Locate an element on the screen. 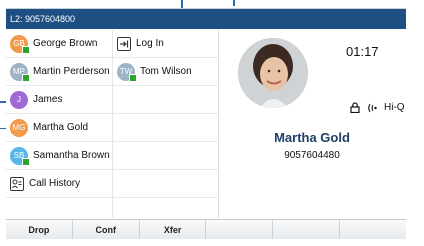 Image resolution: width=424 pixels, height=246 pixels. contact-row-samantha-brown: SB Samantha Brown is located at coordinates (59, 156).